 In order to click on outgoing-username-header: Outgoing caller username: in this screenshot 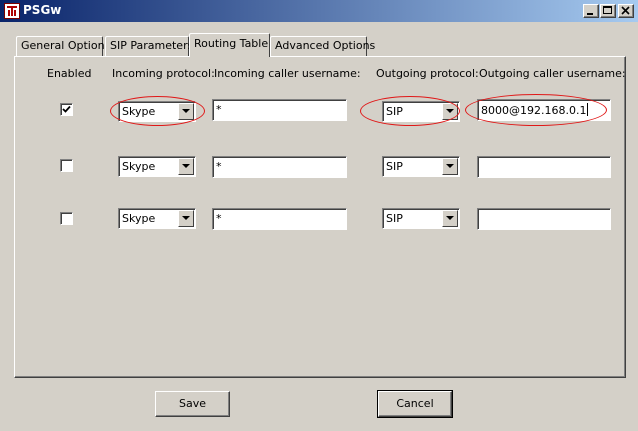, I will do `click(552, 73)`.